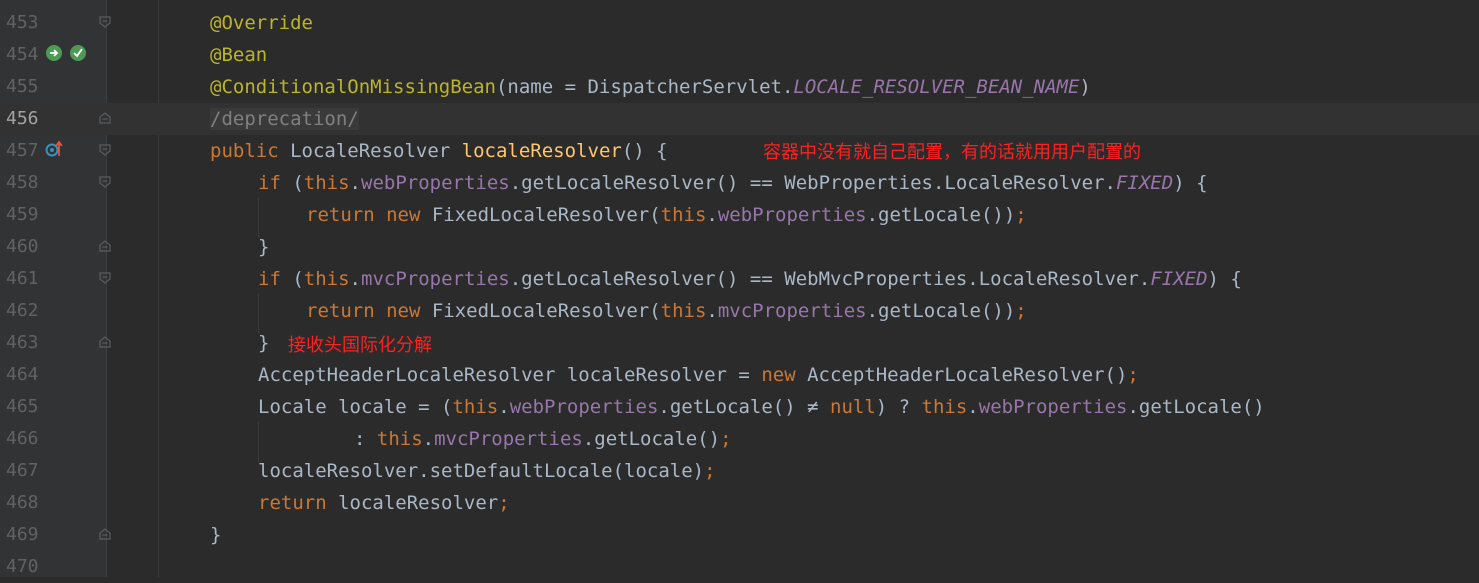 The width and height of the screenshot is (1479, 583). I want to click on line-number: 454, so click(22, 54).